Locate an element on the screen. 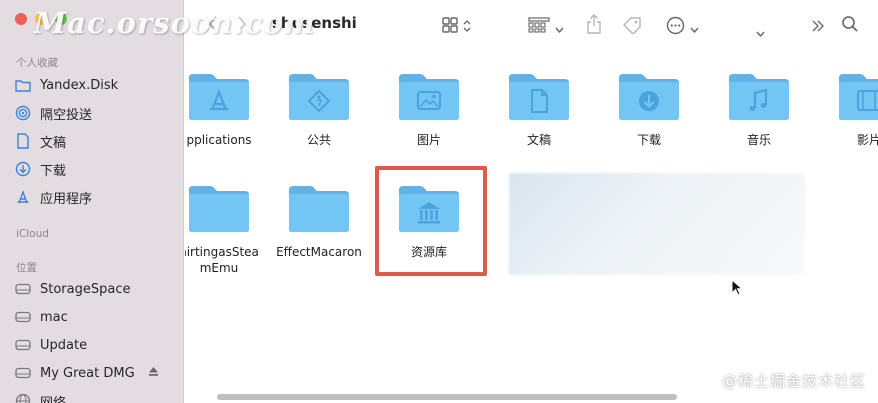  document-icon is located at coordinates (23, 141).